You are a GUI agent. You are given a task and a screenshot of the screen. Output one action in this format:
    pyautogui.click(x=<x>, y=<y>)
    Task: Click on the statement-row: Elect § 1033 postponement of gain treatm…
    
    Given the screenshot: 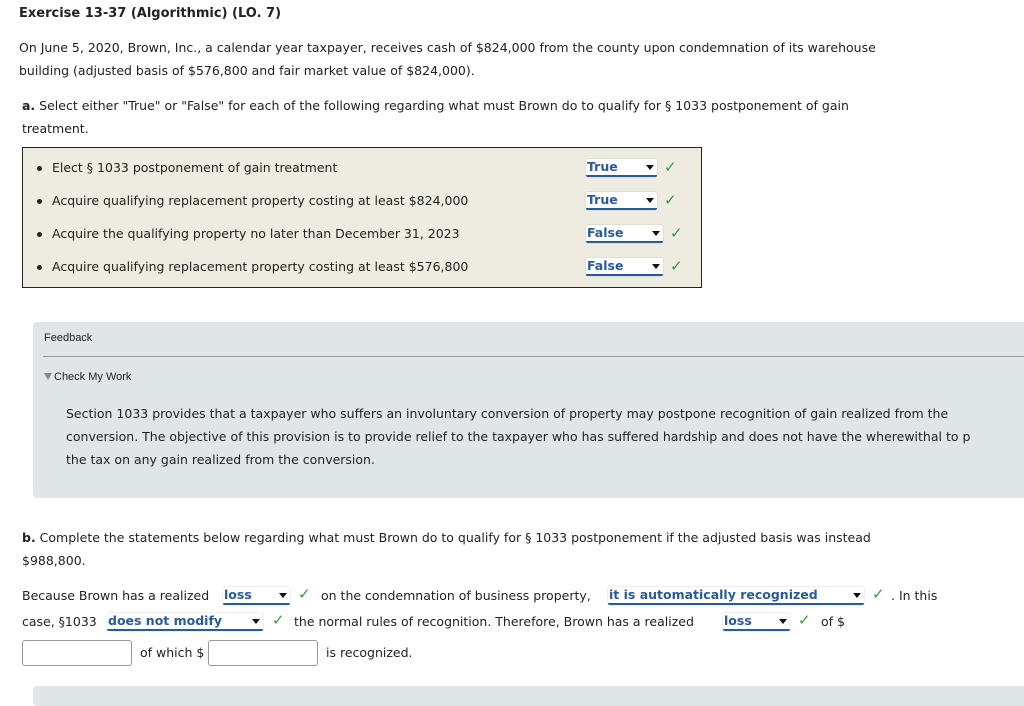 What is the action you would take?
    pyautogui.click(x=187, y=168)
    